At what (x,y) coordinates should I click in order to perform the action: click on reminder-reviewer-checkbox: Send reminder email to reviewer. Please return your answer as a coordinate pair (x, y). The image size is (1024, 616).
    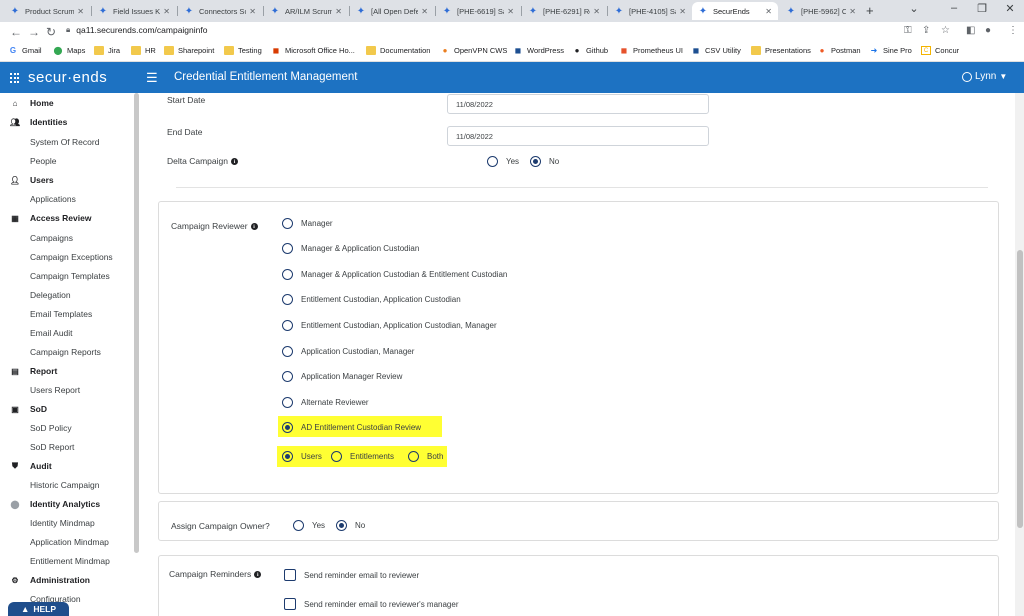
    Looking at the image, I should click on (351, 575).